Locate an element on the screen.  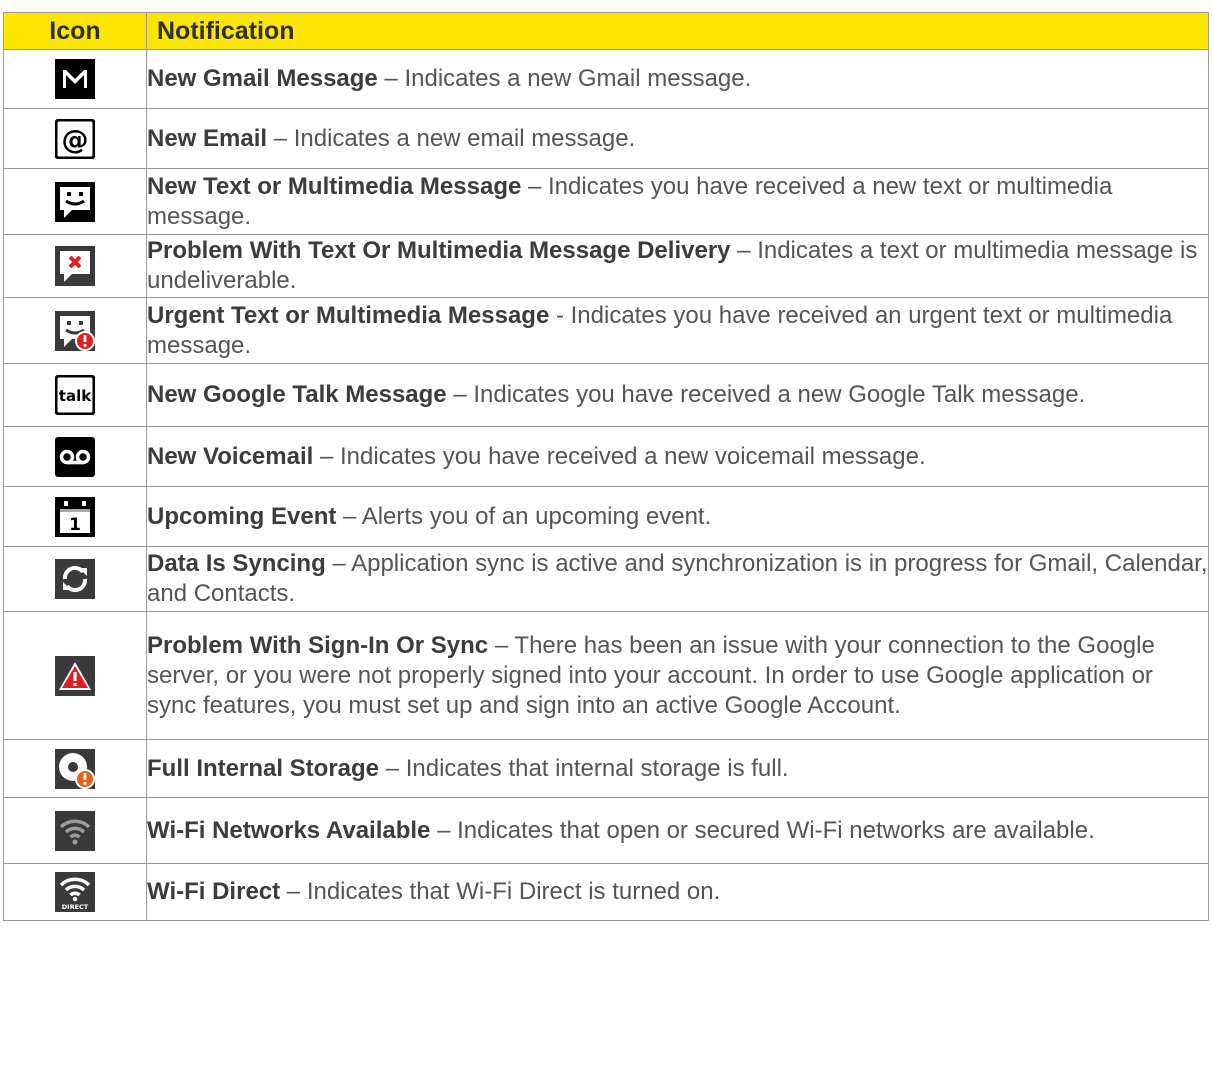
urgent-message-icon is located at coordinates (75, 330).